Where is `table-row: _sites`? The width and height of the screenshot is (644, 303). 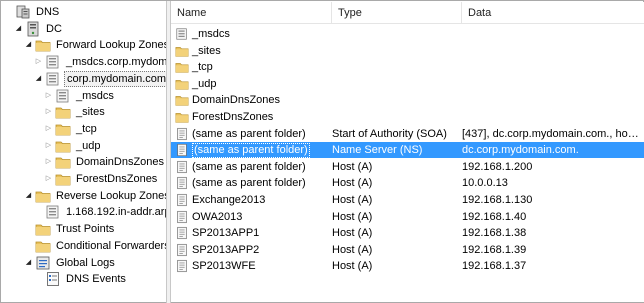
table-row: _sites is located at coordinates (407, 51).